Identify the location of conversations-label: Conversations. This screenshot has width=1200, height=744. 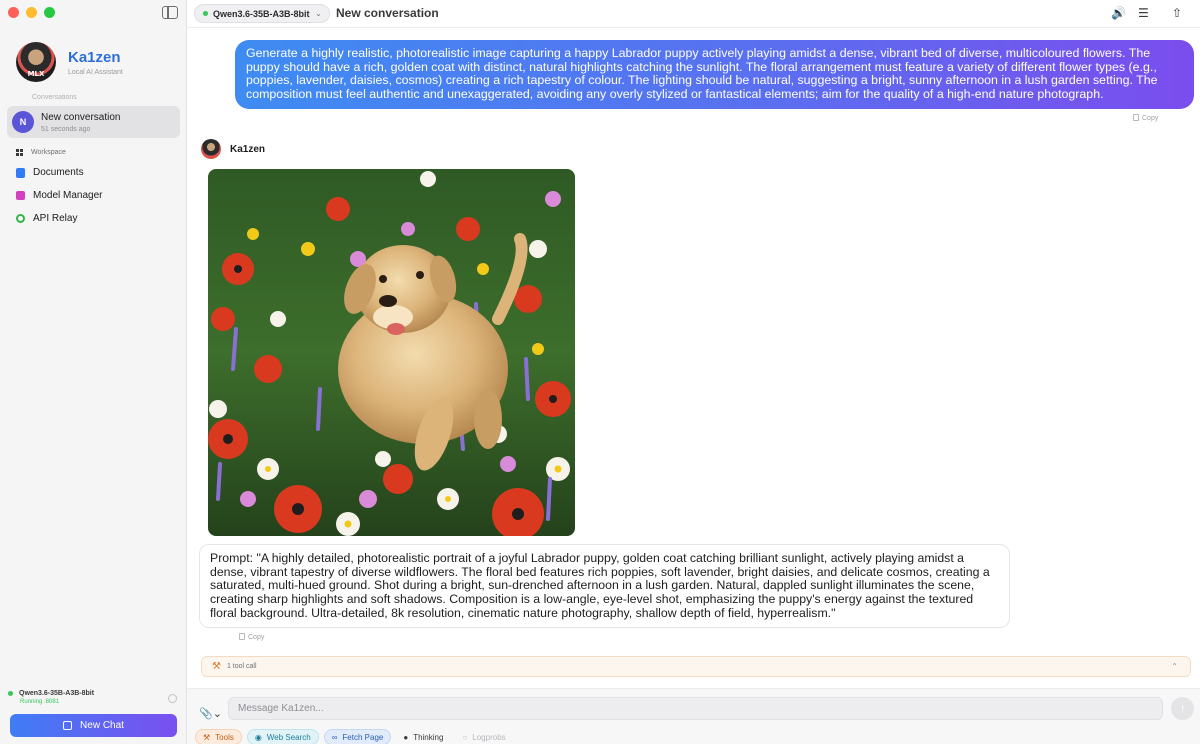
(54, 96).